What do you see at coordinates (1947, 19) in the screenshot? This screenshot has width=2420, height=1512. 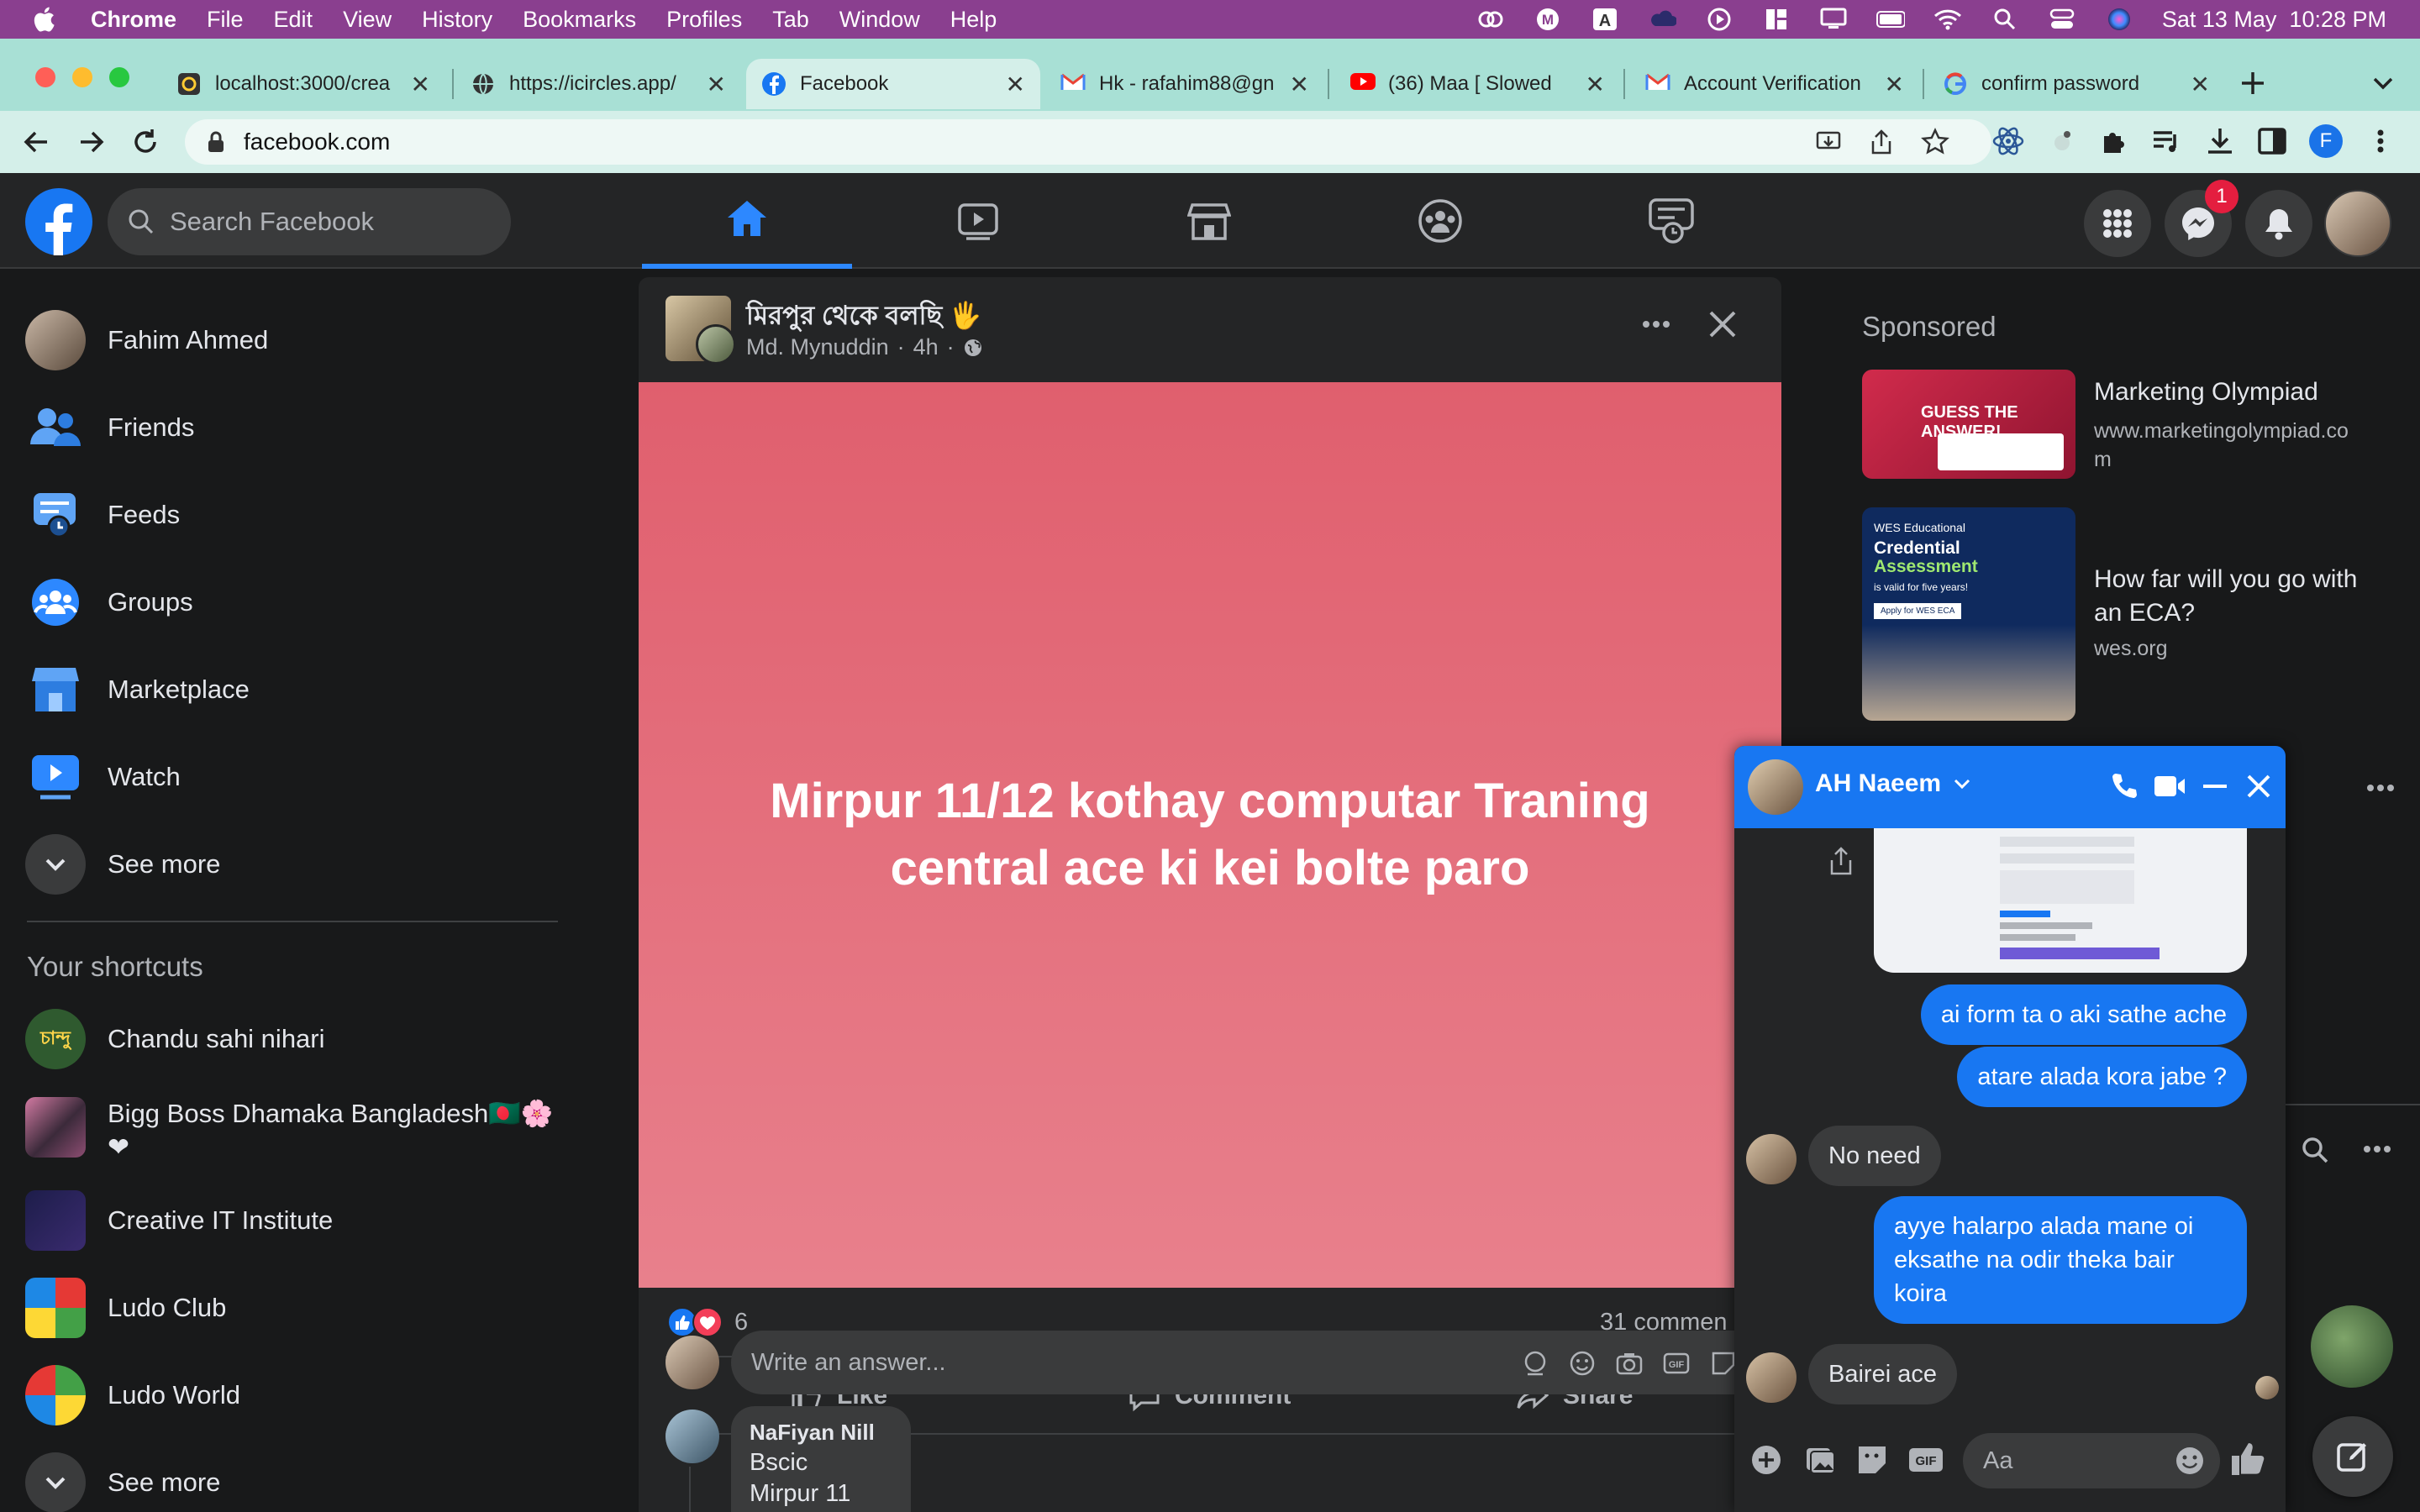 I see `wifi-icon` at bounding box center [1947, 19].